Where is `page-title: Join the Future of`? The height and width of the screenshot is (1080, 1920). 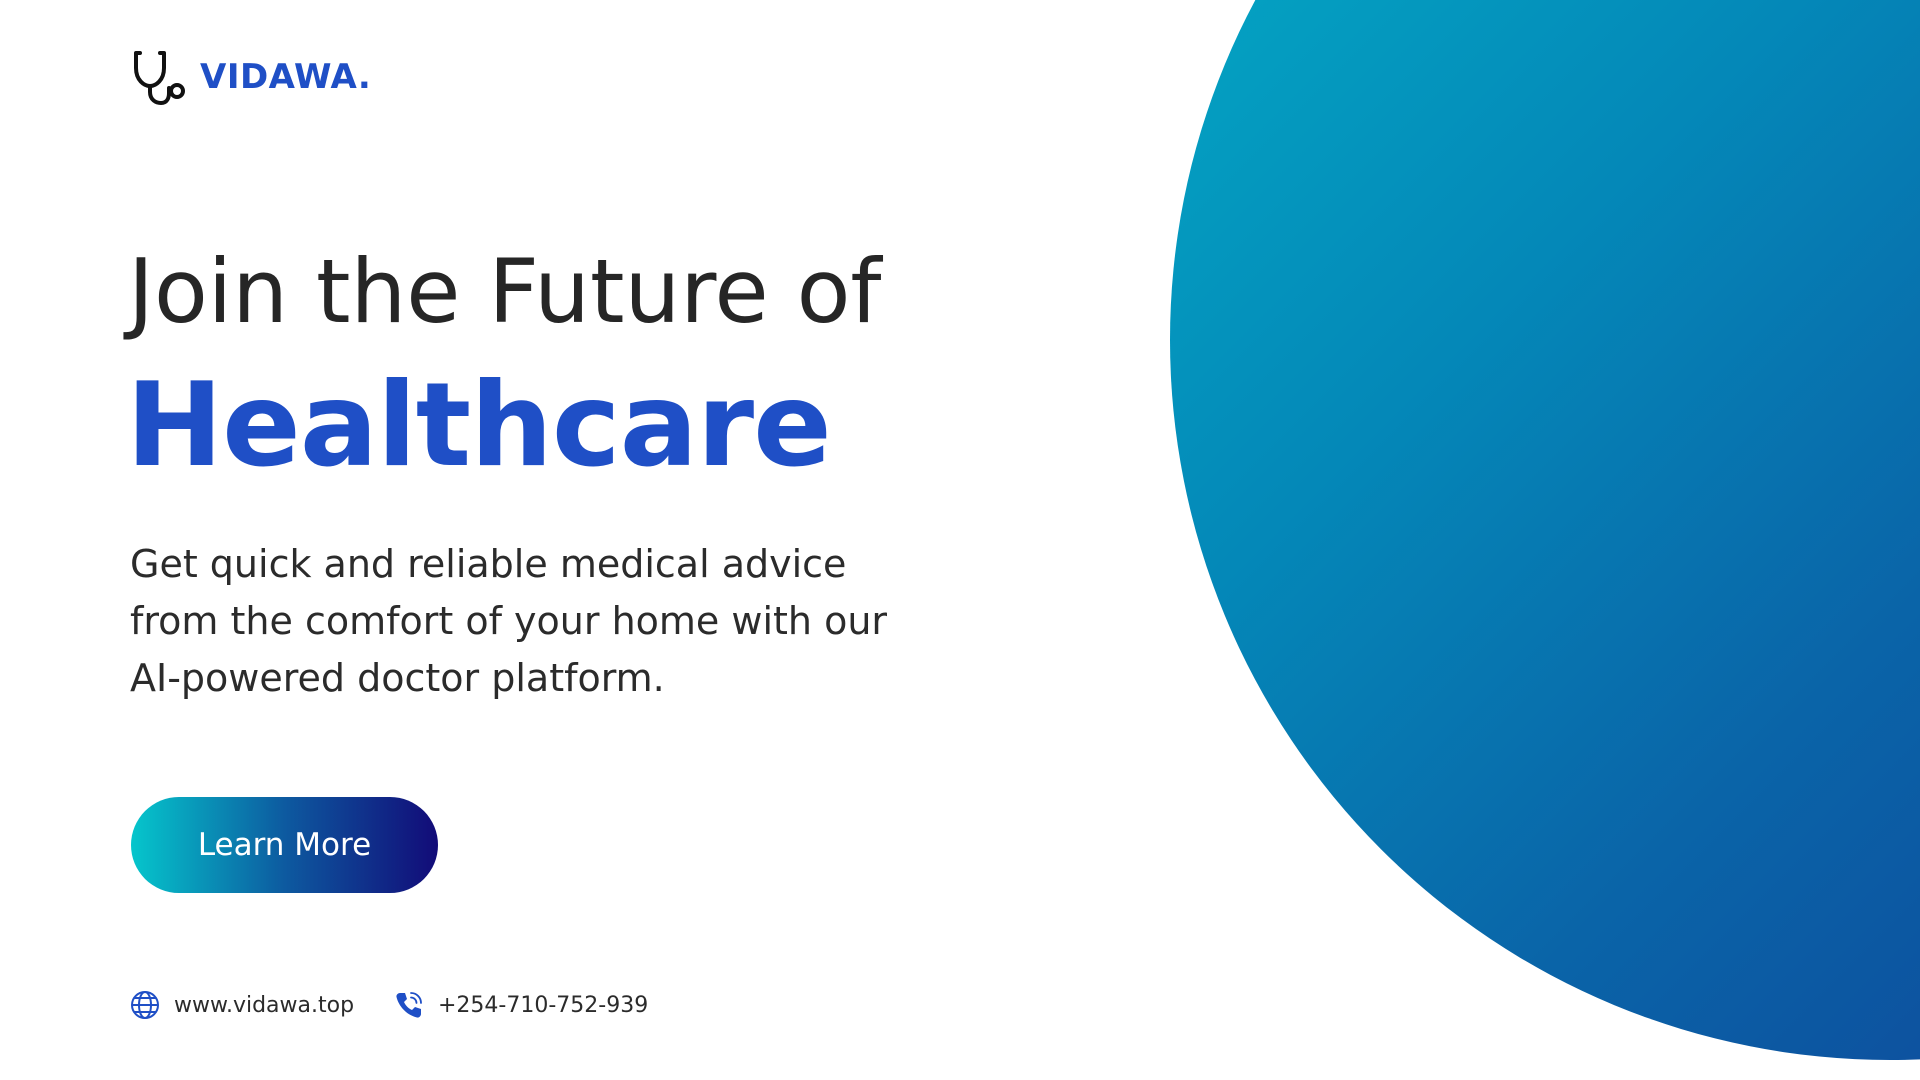 page-title: Join the Future of is located at coordinates (505, 291).